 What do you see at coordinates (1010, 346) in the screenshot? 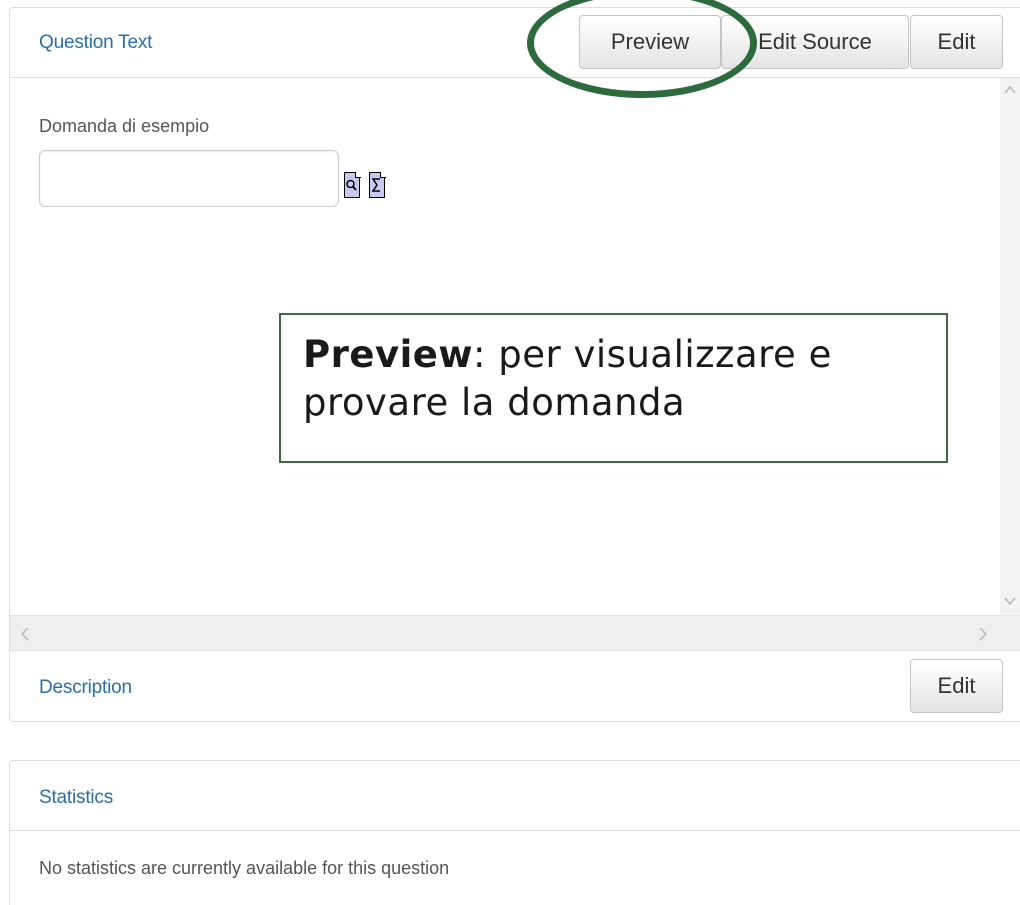
I see `vertical-scrollbar` at bounding box center [1010, 346].